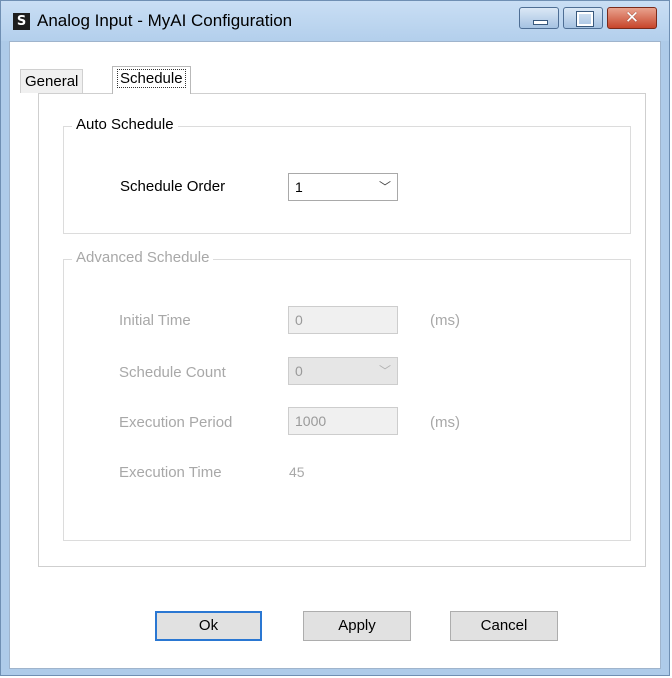 The image size is (672, 678). I want to click on execution-time-value: 45, so click(297, 472).